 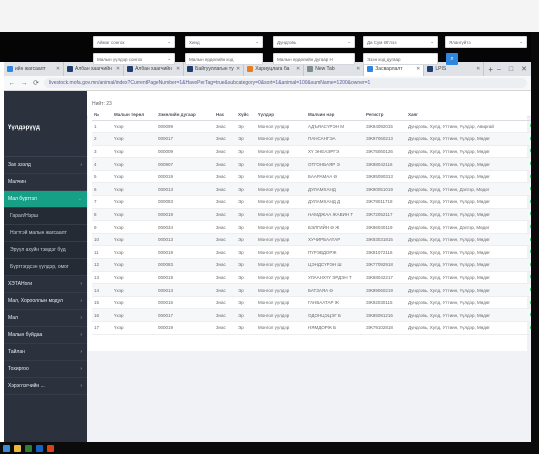 What do you see at coordinates (400, 42) in the screenshot?
I see `bag-select: Да Сум ӨГлээ ⌄` at bounding box center [400, 42].